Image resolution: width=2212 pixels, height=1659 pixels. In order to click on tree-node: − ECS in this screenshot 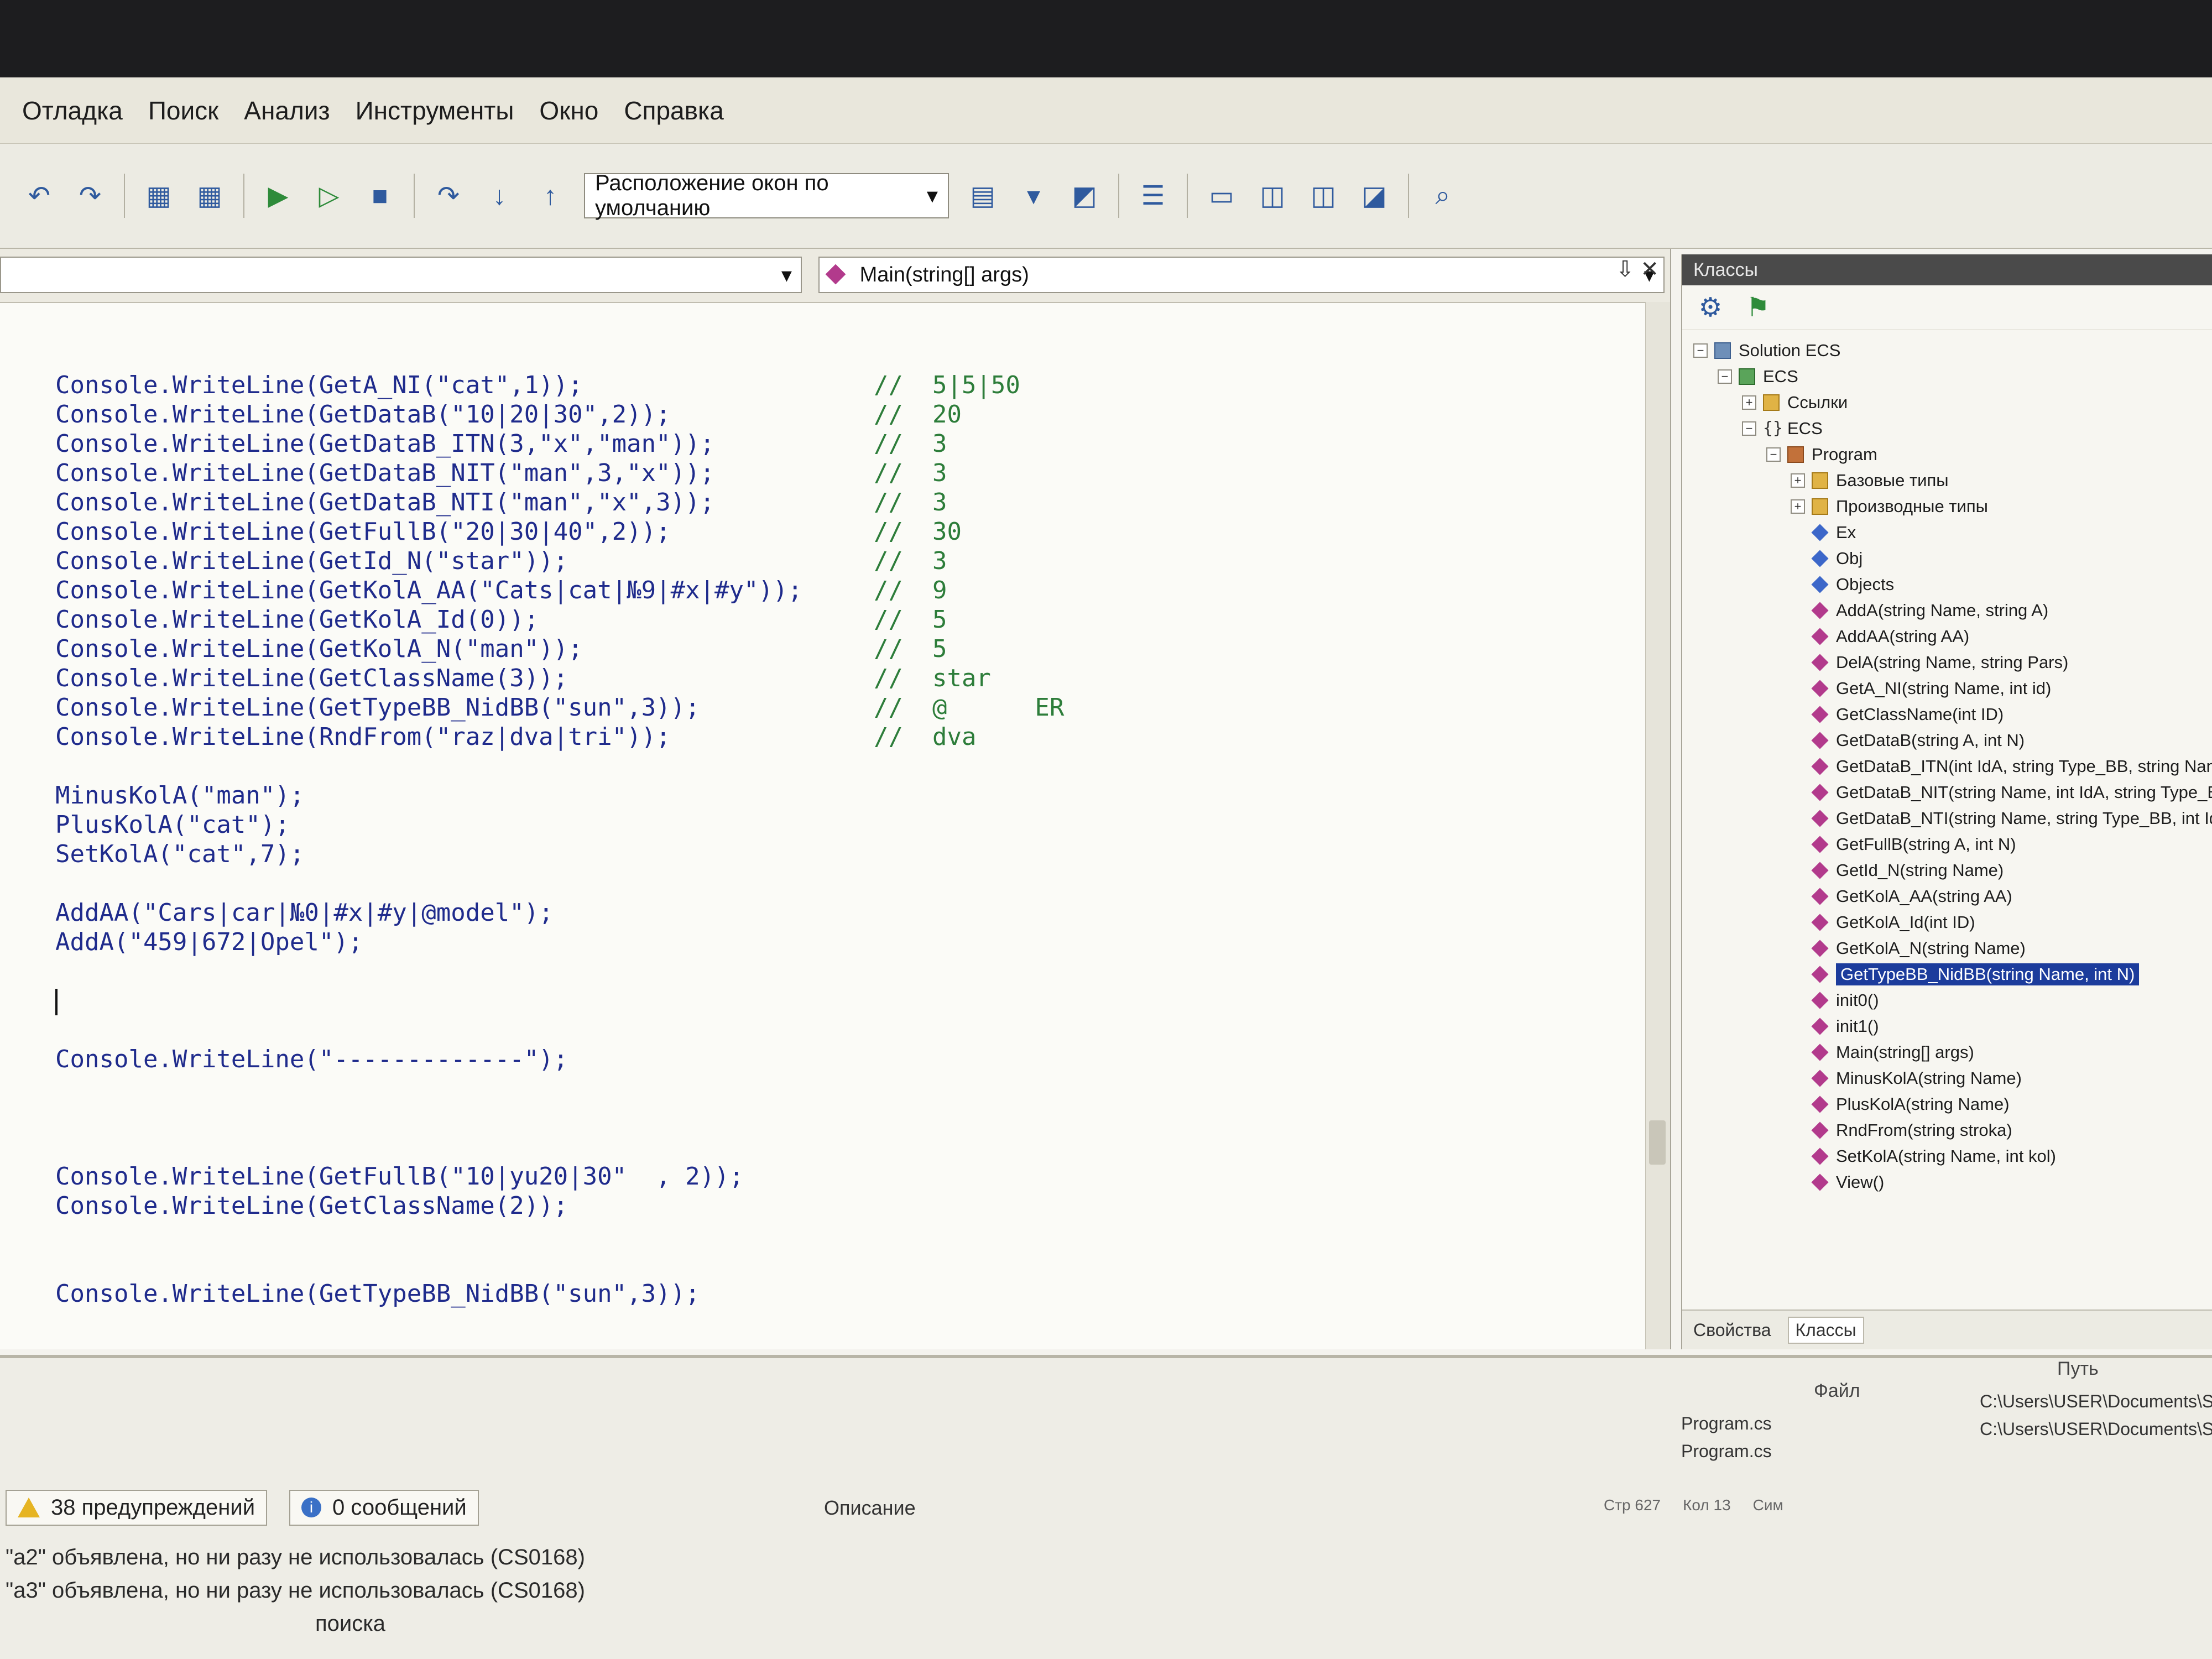, I will do `click(1951, 376)`.